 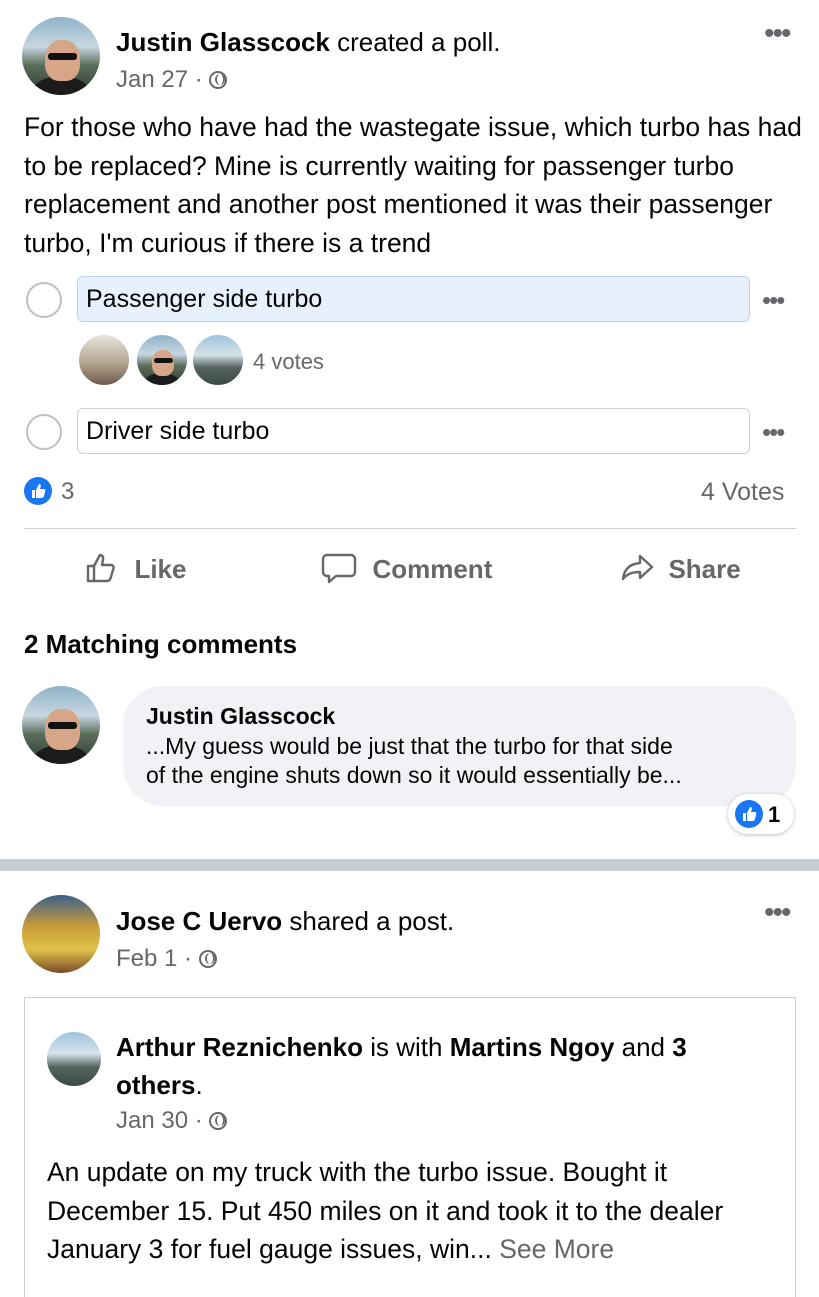 I want to click on shared-author-avatar, so click(x=74, y=1059).